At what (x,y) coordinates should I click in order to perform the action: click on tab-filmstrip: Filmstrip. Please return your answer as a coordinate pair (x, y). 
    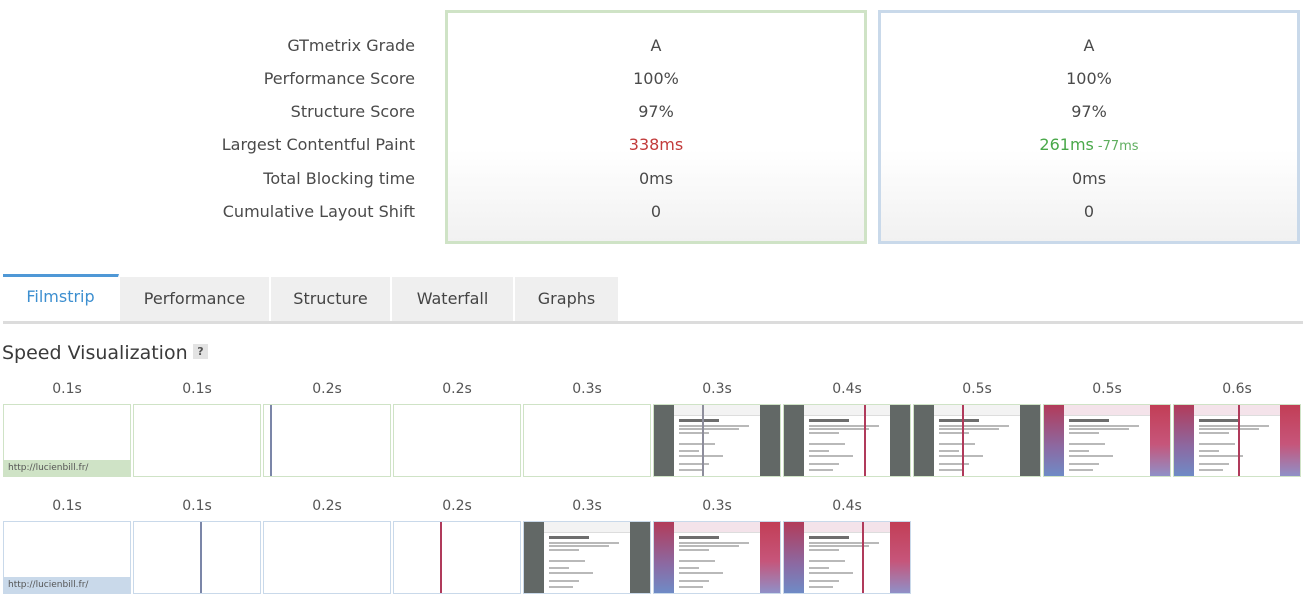
    Looking at the image, I should click on (61, 297).